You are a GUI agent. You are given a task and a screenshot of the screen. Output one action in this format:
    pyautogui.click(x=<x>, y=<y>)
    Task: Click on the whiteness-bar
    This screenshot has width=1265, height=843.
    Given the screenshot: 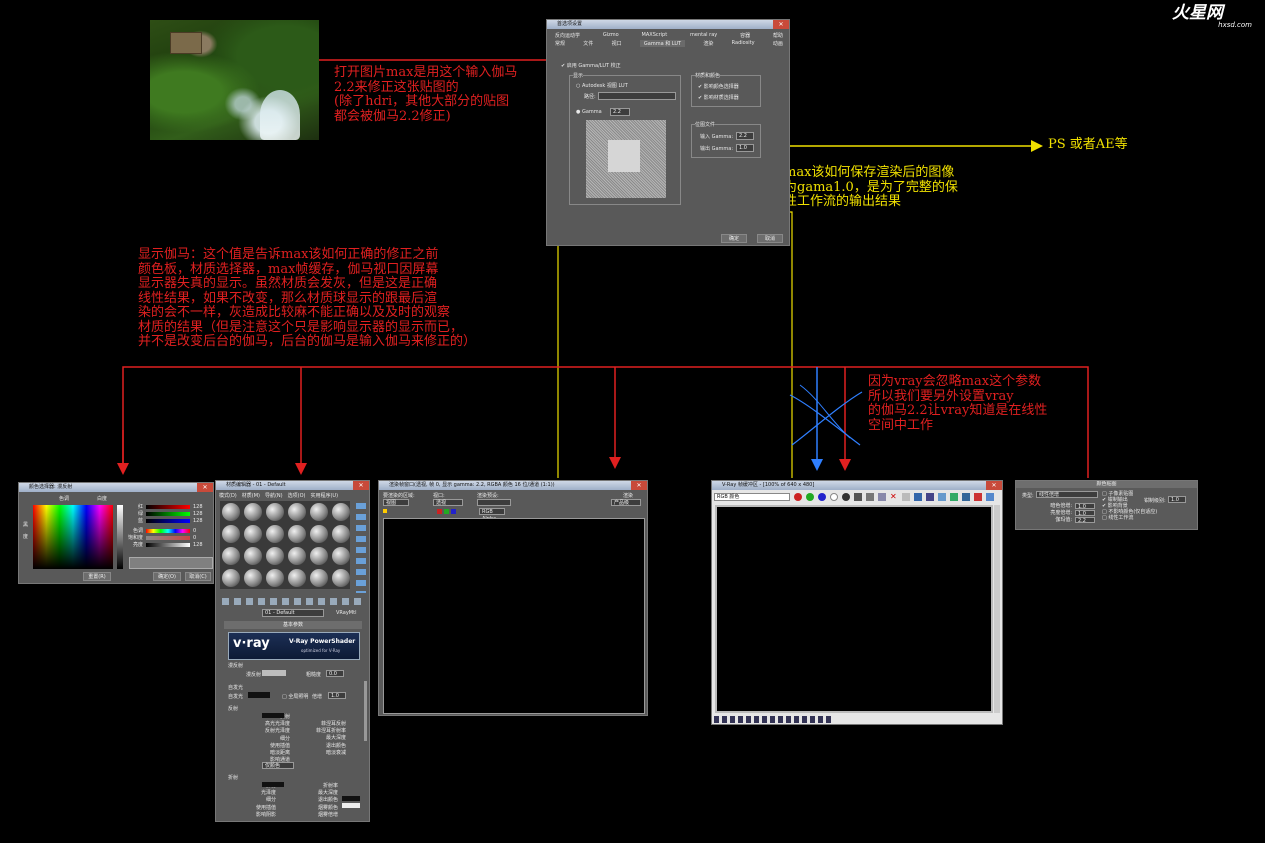 What is the action you would take?
    pyautogui.click(x=120, y=537)
    